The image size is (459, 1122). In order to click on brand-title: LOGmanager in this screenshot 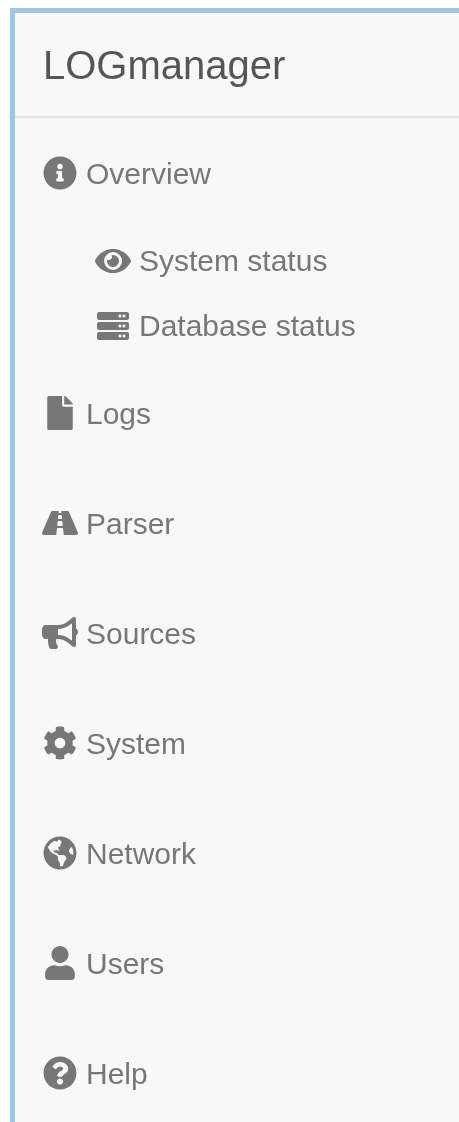, I will do `click(164, 64)`.